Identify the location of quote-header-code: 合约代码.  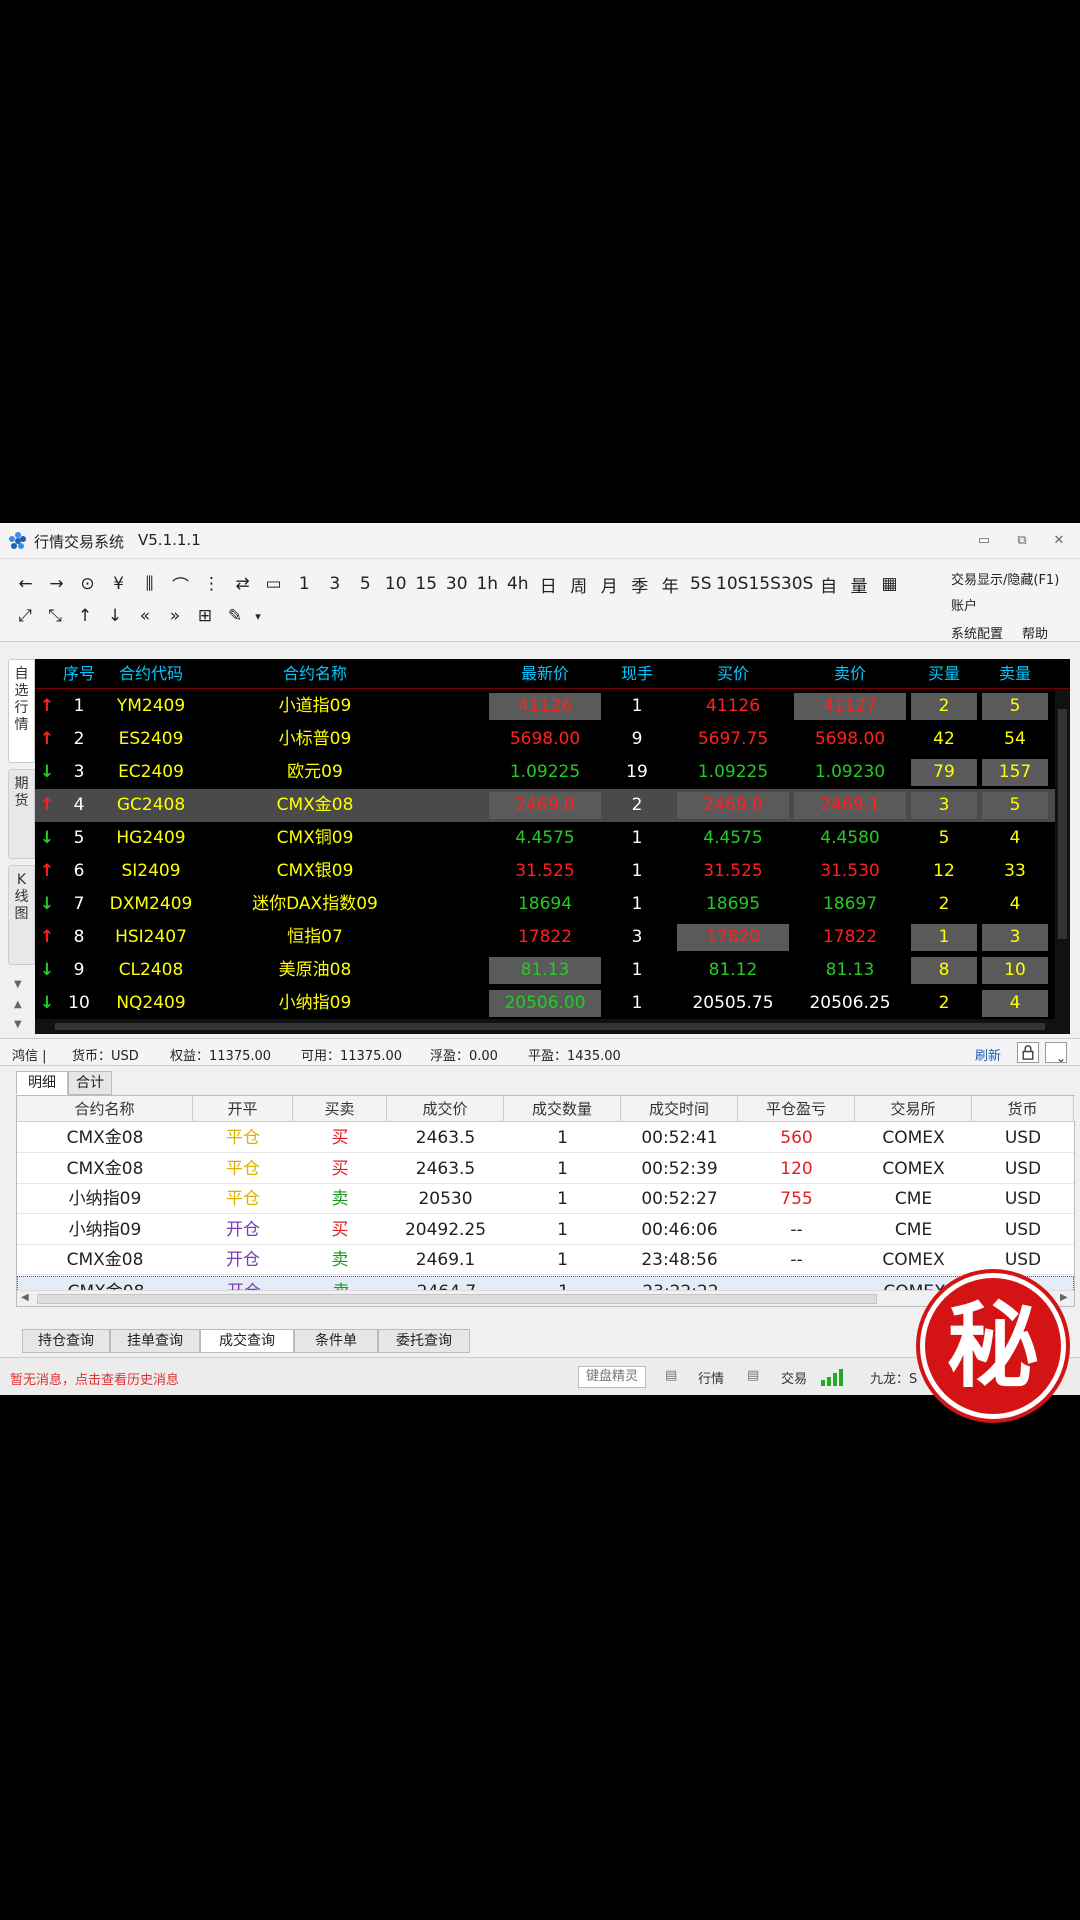
(151, 674).